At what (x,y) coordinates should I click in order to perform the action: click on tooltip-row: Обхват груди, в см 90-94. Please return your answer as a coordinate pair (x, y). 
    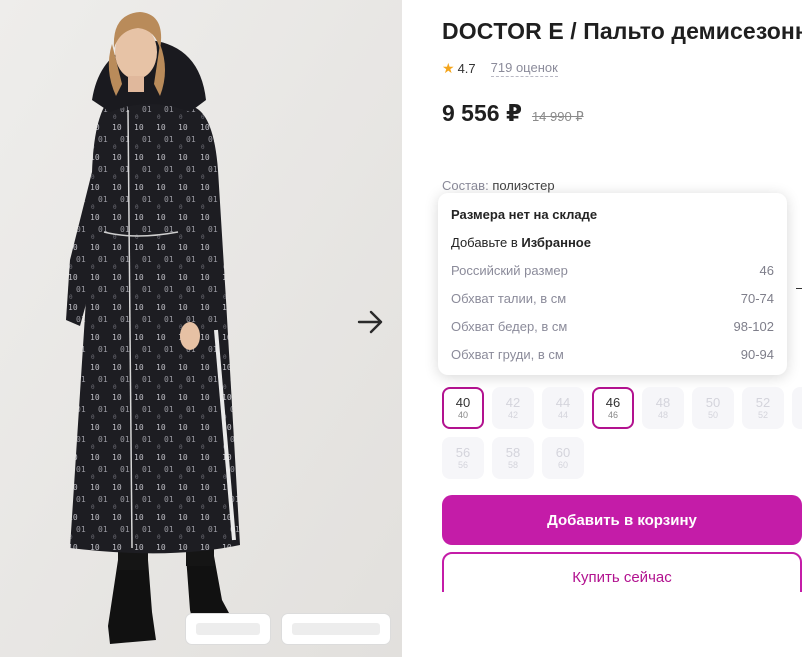
    Looking at the image, I should click on (612, 354).